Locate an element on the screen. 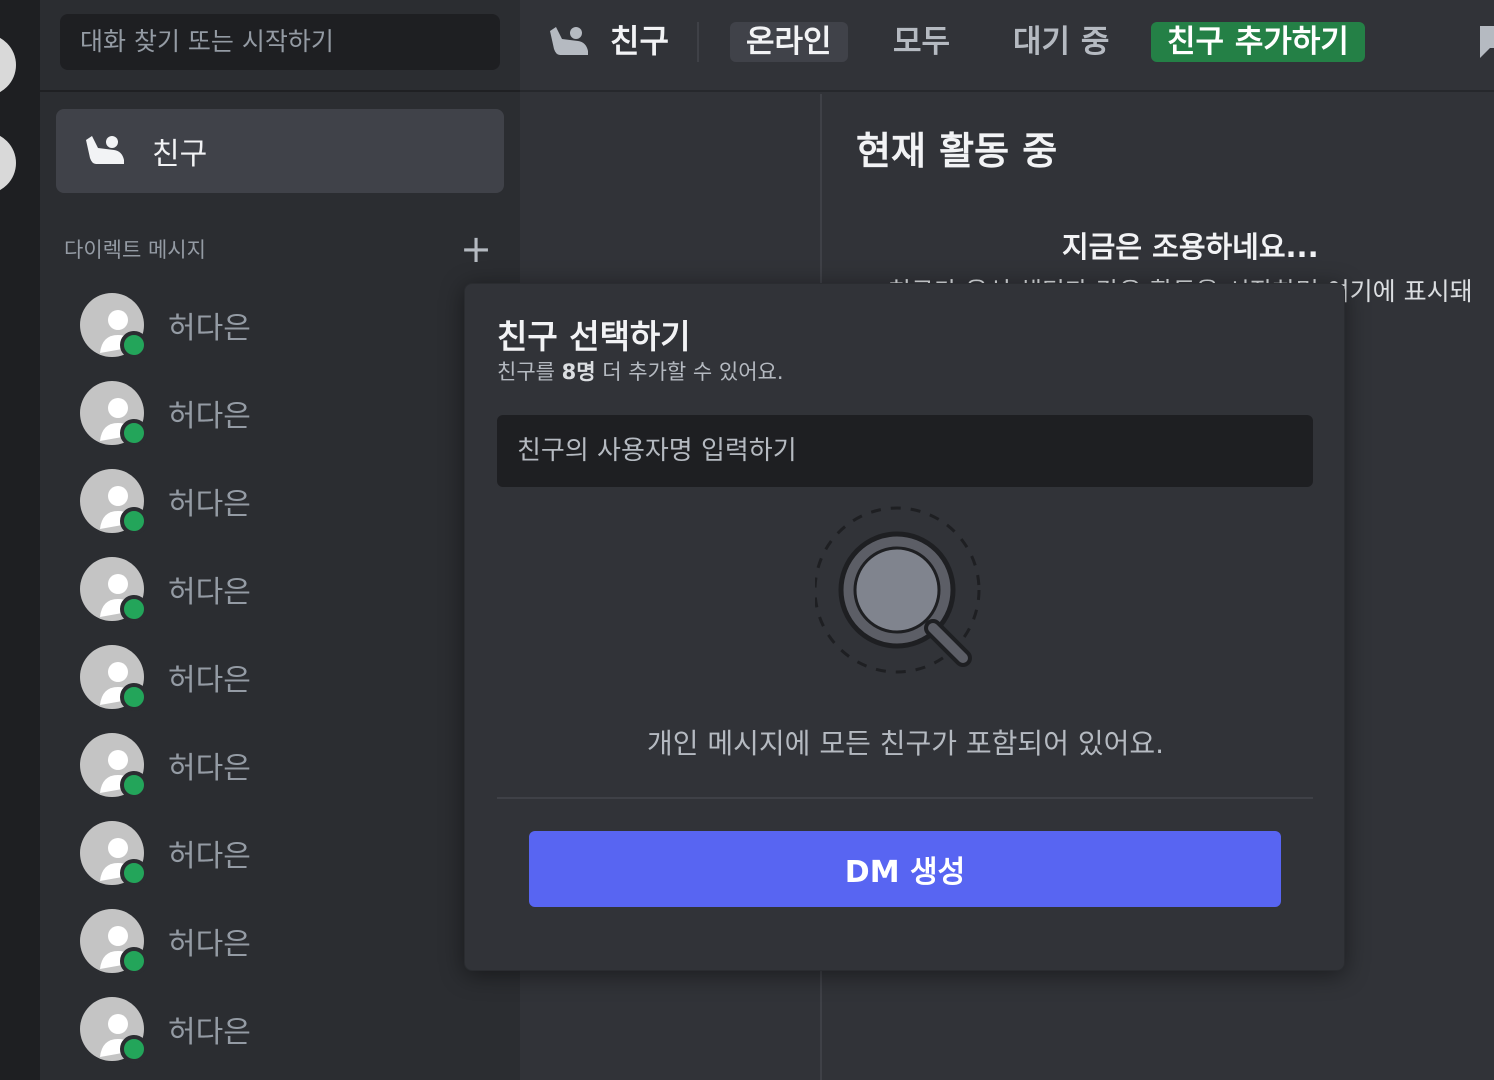  search-magnifier-icon is located at coordinates (898, 590).